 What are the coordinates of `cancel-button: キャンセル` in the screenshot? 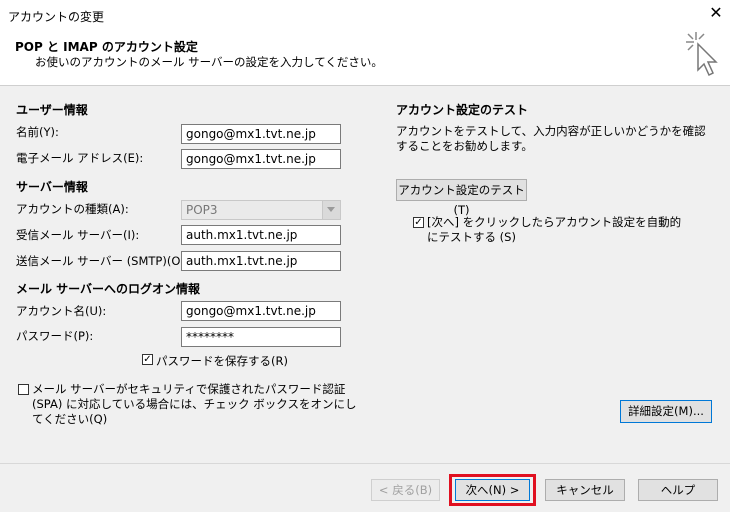 It's located at (585, 490).